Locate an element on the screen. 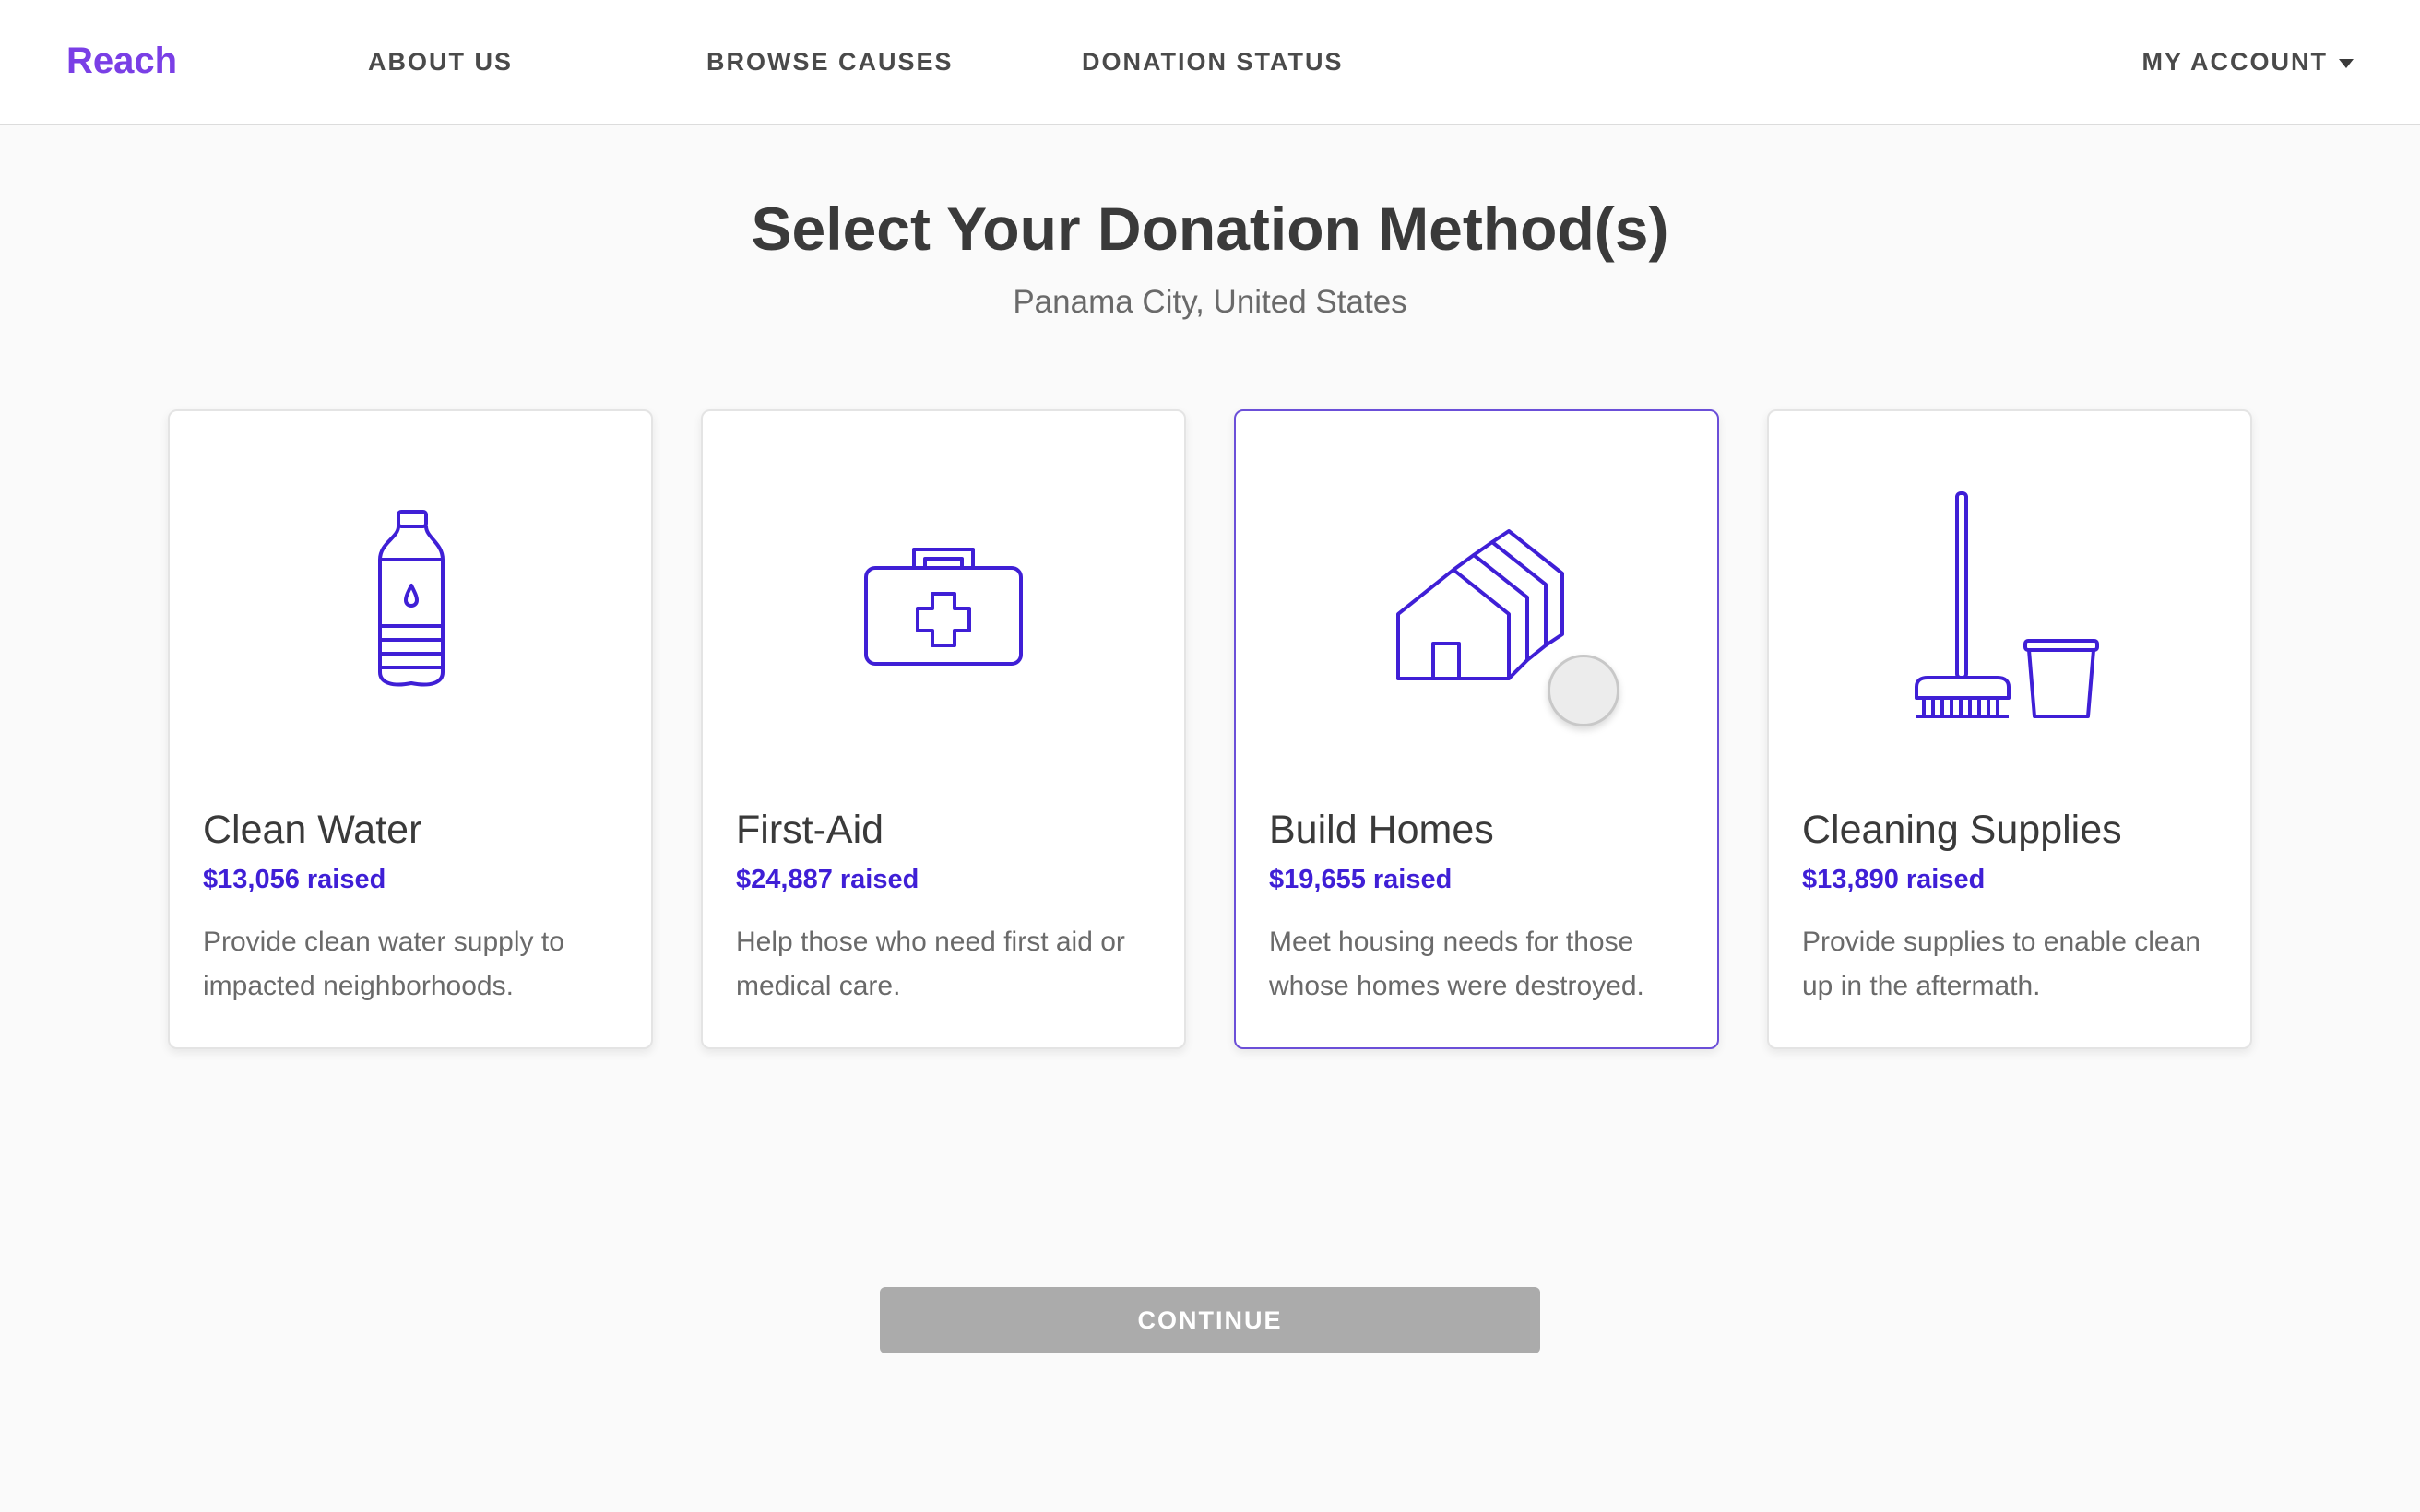 Image resolution: width=2420 pixels, height=1512 pixels. continue-button: CONTINUE is located at coordinates (1210, 1320).